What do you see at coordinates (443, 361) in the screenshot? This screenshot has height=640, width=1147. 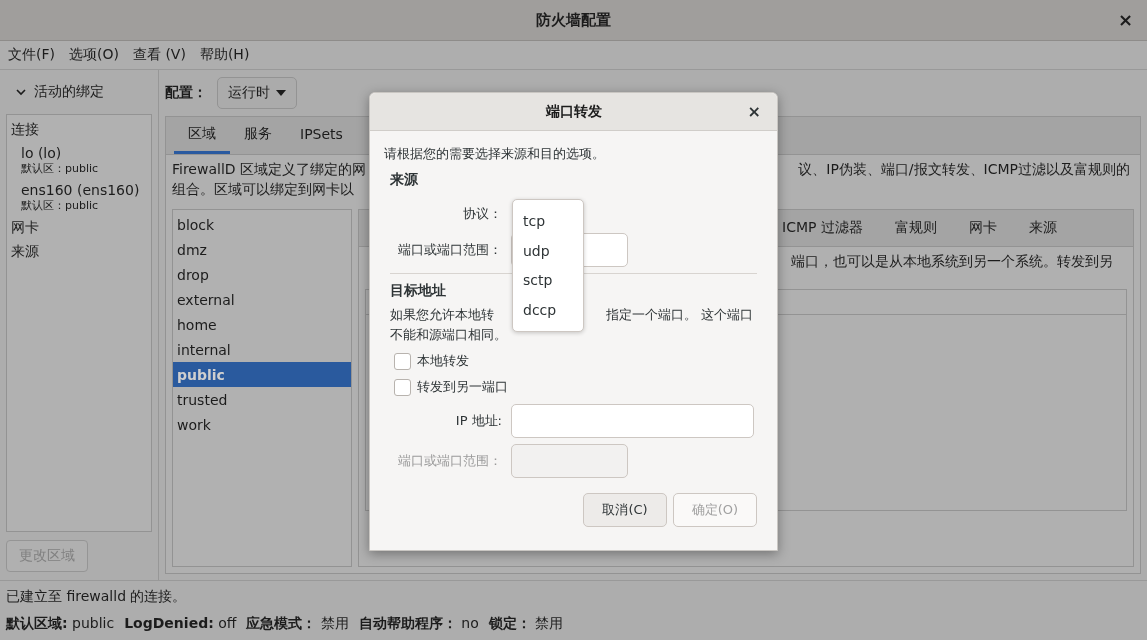 I see `checkbox-label: 本地转发` at bounding box center [443, 361].